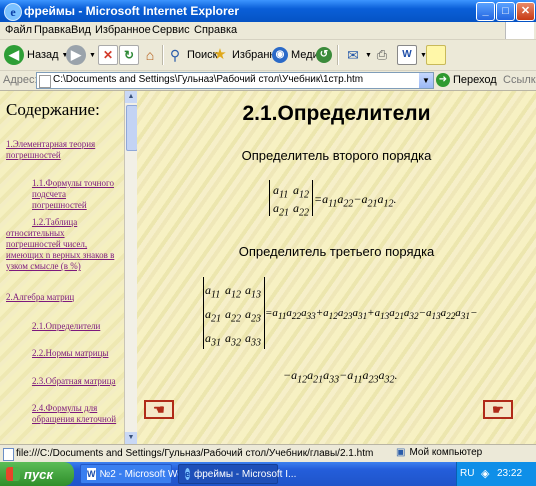 This screenshot has width=536, height=486. Describe the element at coordinates (496, 474) in the screenshot. I see `system-tray: RU ◈ 23:22` at that location.